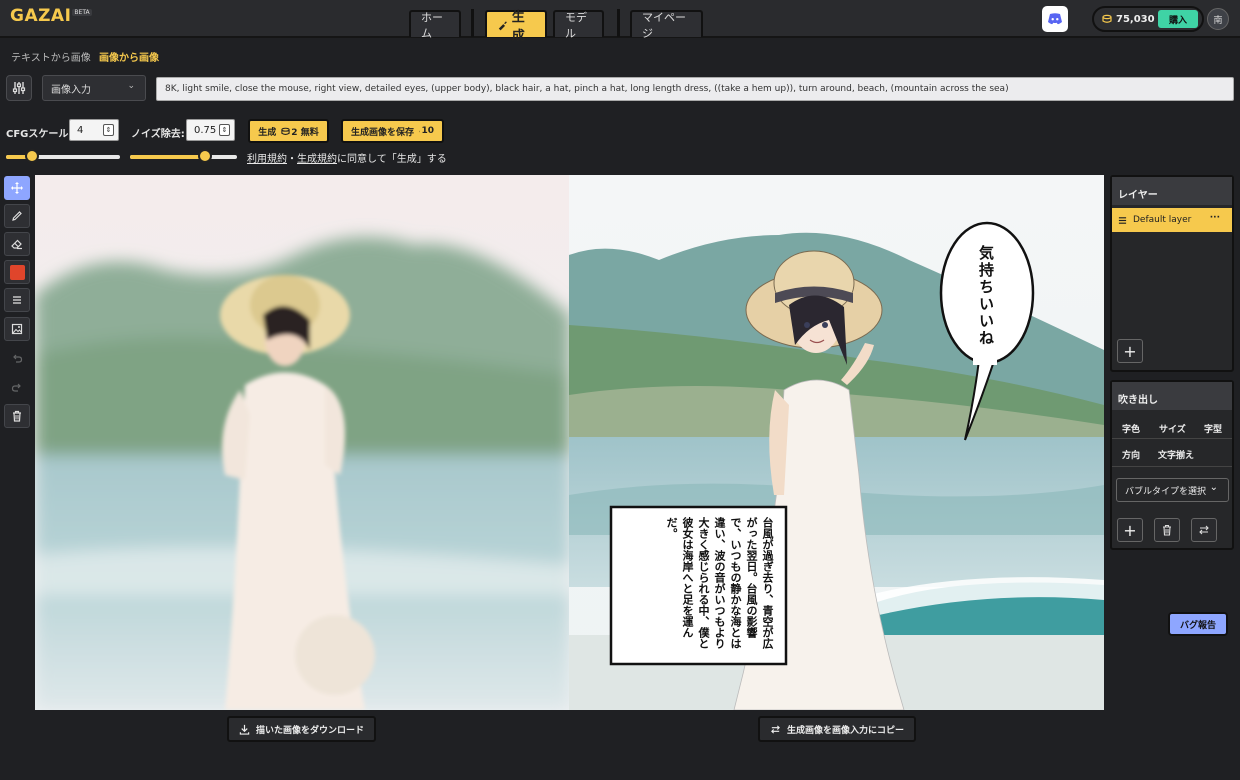 Image resolution: width=1240 pixels, height=780 pixels. Describe the element at coordinates (427, 131) in the screenshot. I see `save-generated-cost: 10` at that location.